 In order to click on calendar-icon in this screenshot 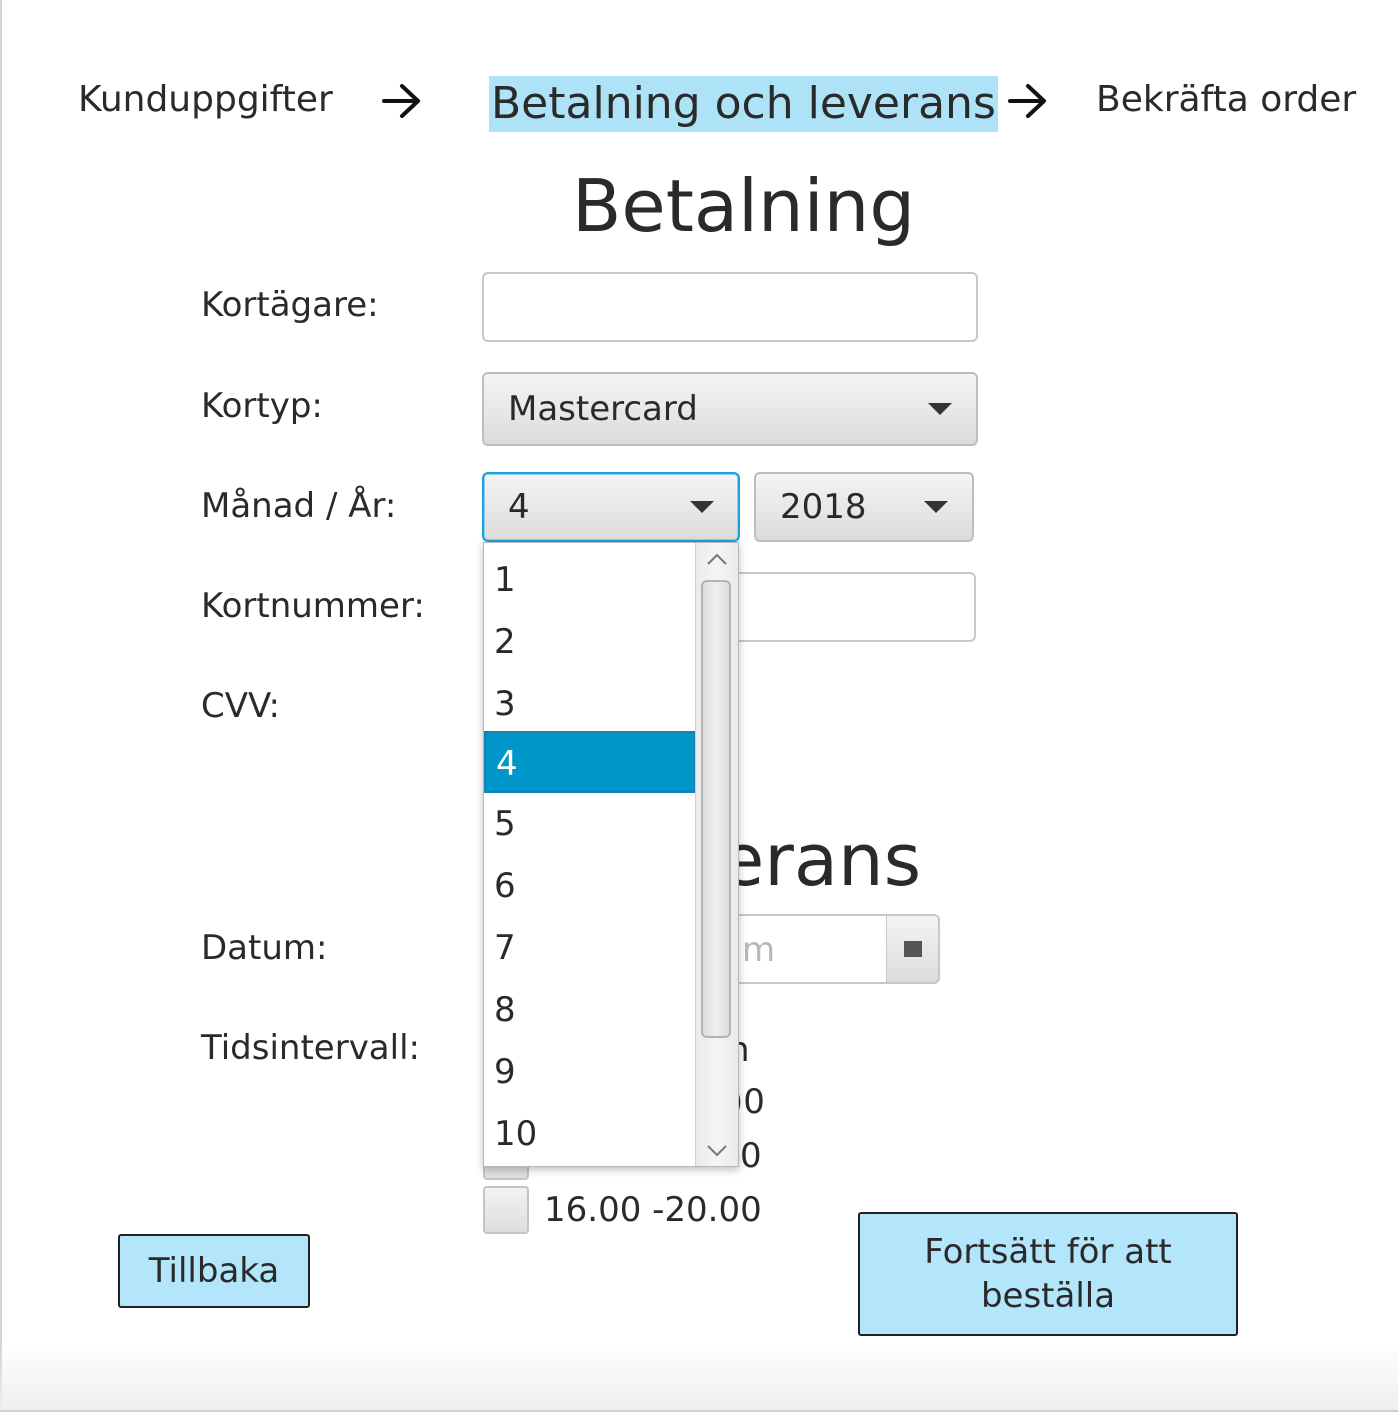, I will do `click(912, 949)`.